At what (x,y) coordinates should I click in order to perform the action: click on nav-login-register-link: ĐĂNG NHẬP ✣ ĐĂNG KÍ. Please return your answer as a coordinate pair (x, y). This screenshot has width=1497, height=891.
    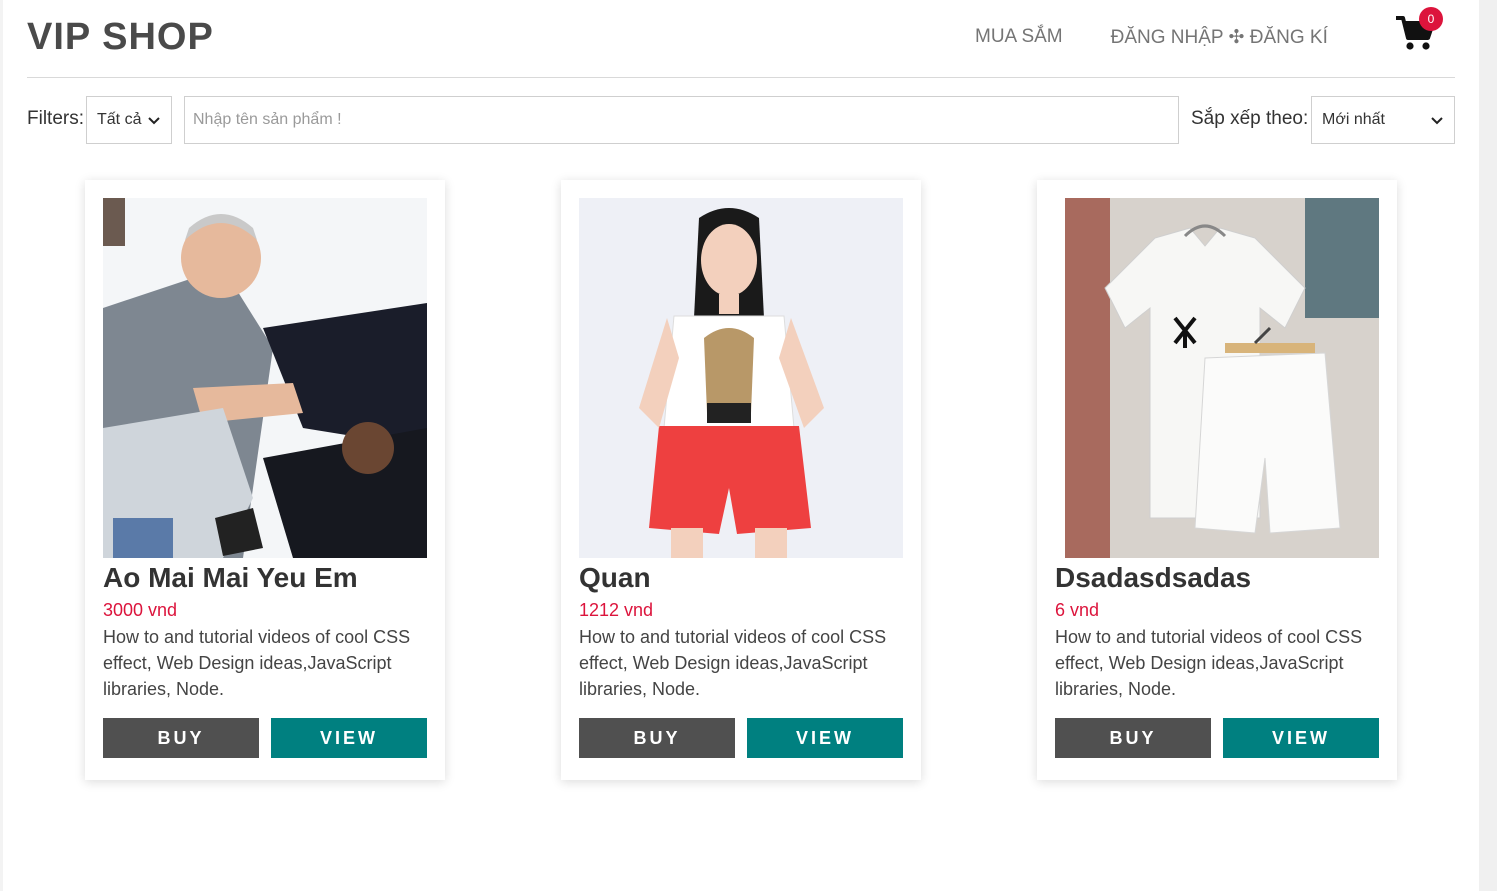
    Looking at the image, I should click on (1219, 37).